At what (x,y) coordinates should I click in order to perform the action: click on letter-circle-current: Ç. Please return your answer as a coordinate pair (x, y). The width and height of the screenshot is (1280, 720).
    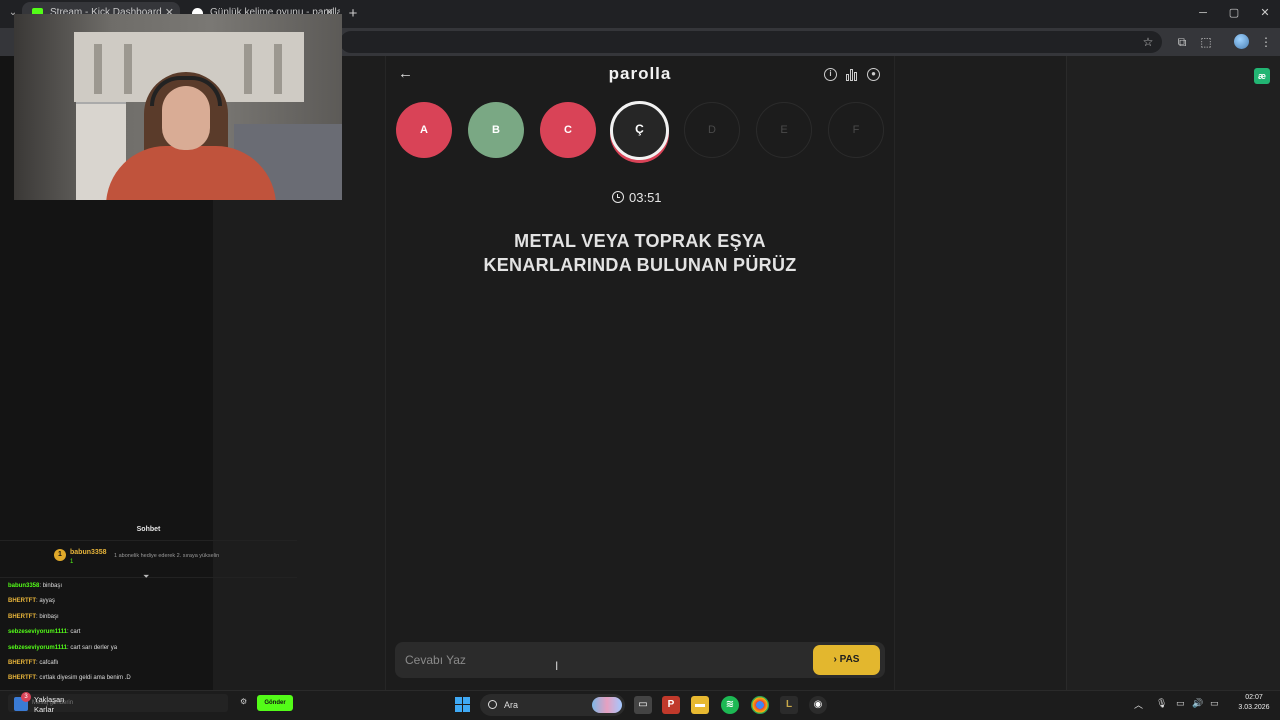
    Looking at the image, I should click on (639, 130).